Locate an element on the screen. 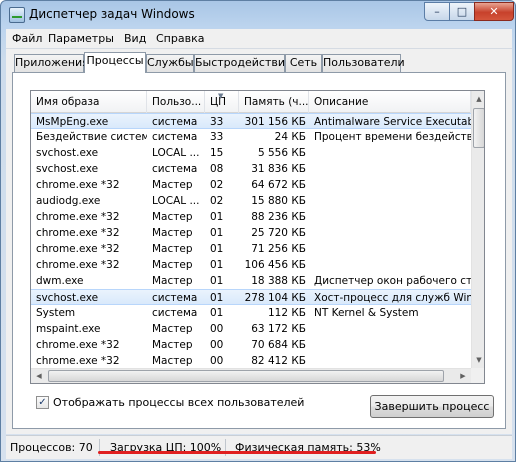 The height and width of the screenshot is (462, 516). cell-description: Хост-процесс для служб Window is located at coordinates (392, 298).